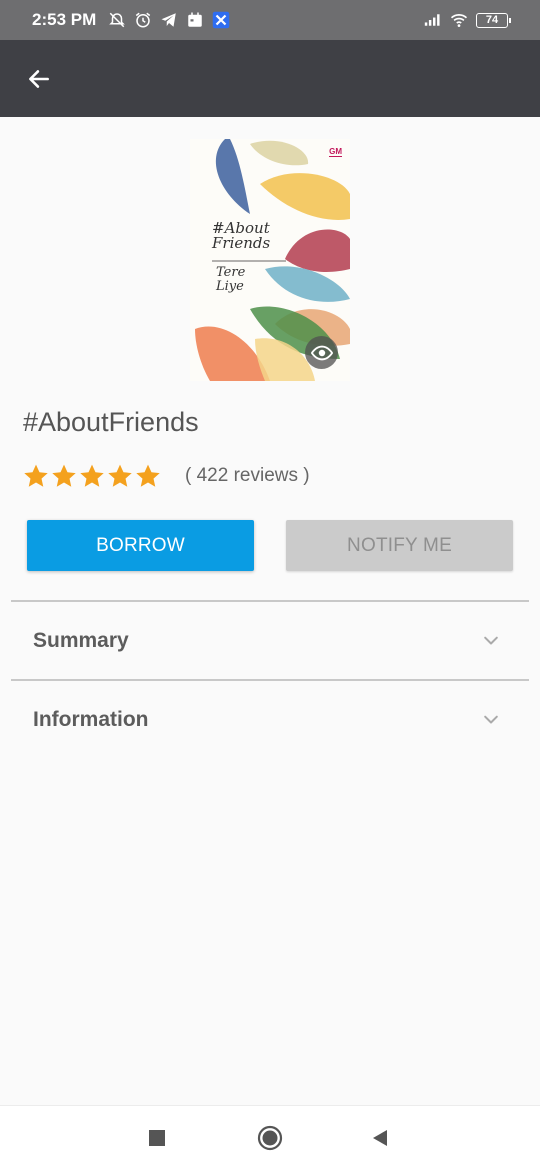 The width and height of the screenshot is (540, 1170). Describe the element at coordinates (241, 243) in the screenshot. I see `cover-title-line2: Friends` at that location.